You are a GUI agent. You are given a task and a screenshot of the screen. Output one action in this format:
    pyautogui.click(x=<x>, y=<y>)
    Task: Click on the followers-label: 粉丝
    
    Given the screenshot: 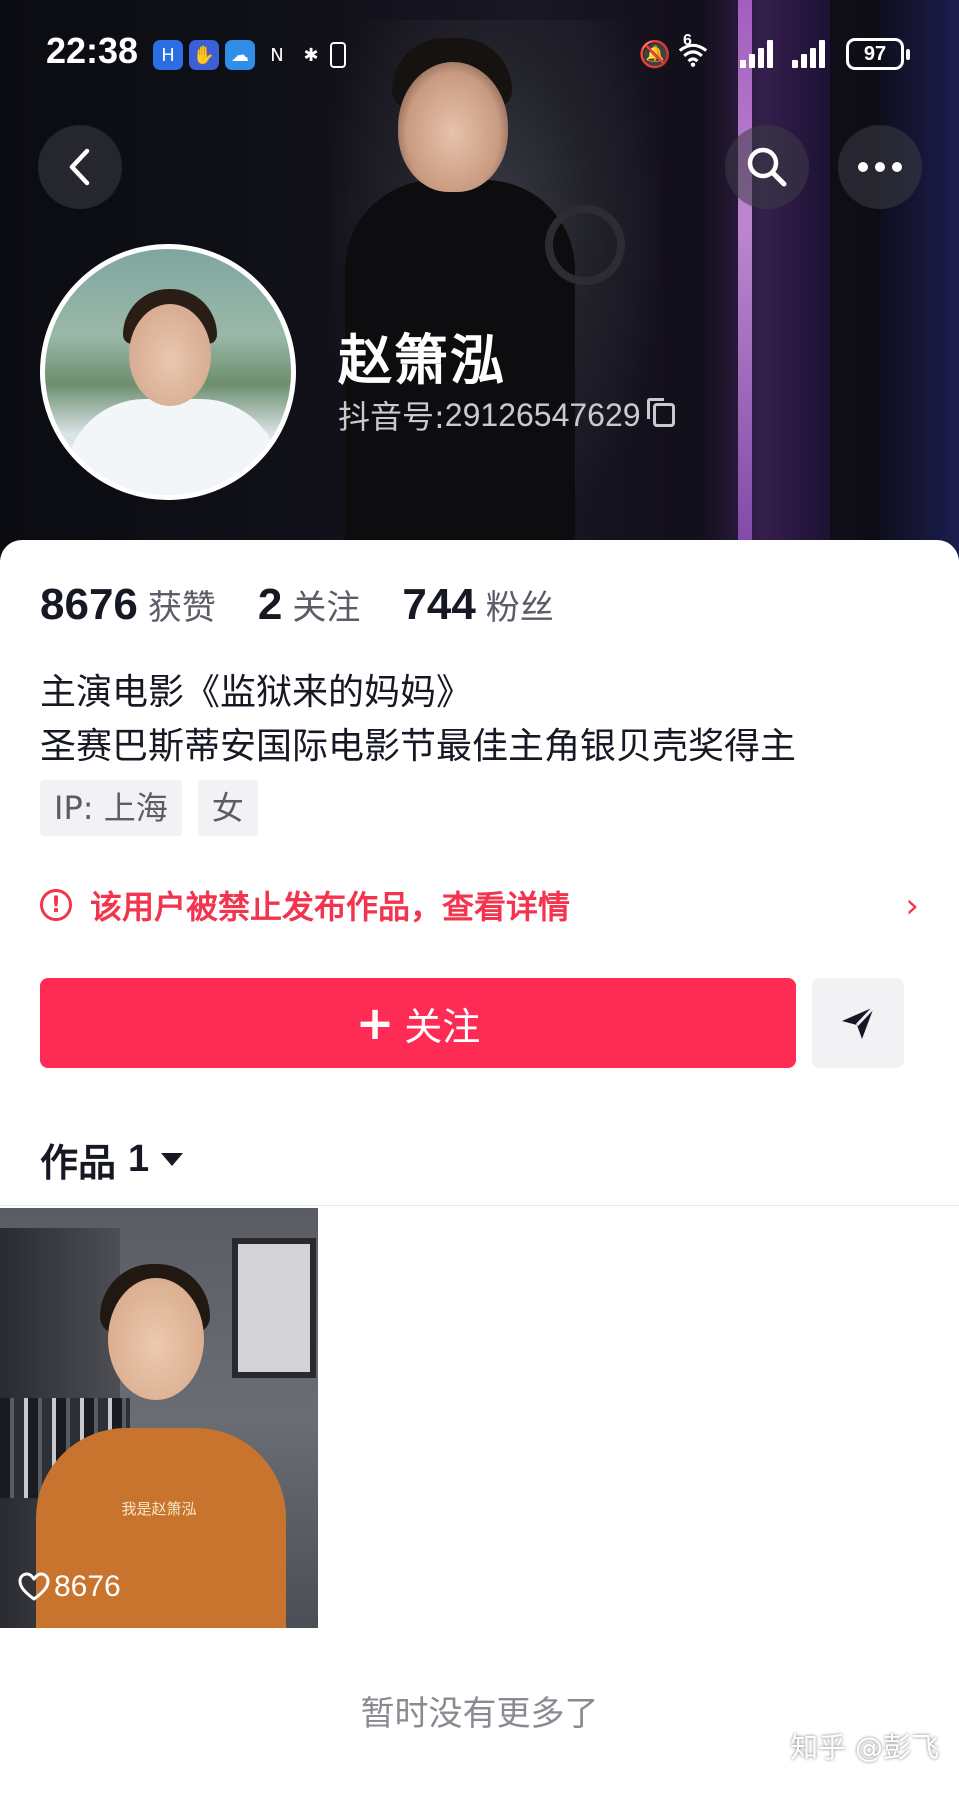 What is the action you would take?
    pyautogui.click(x=520, y=604)
    